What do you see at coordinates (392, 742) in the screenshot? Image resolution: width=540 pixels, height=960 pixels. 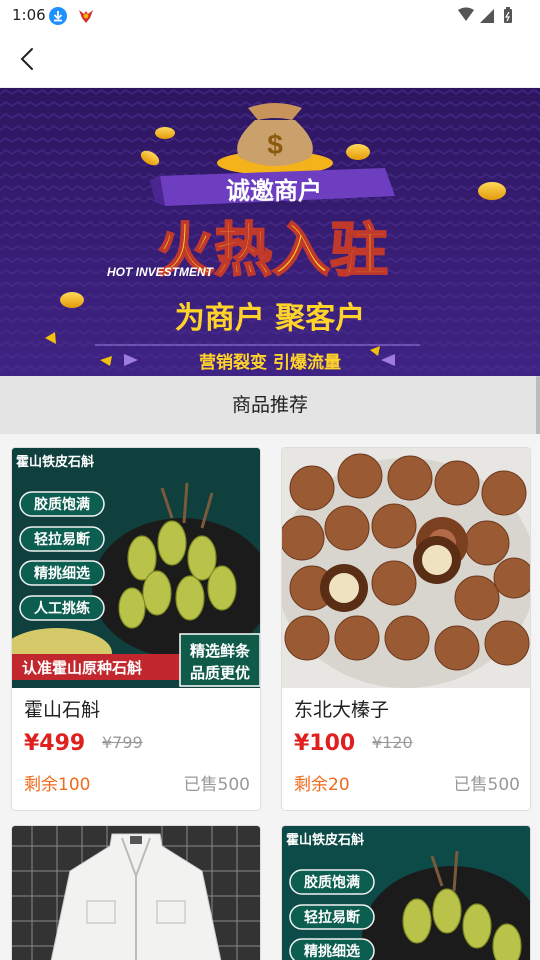 I see `product-old-price: ¥120` at bounding box center [392, 742].